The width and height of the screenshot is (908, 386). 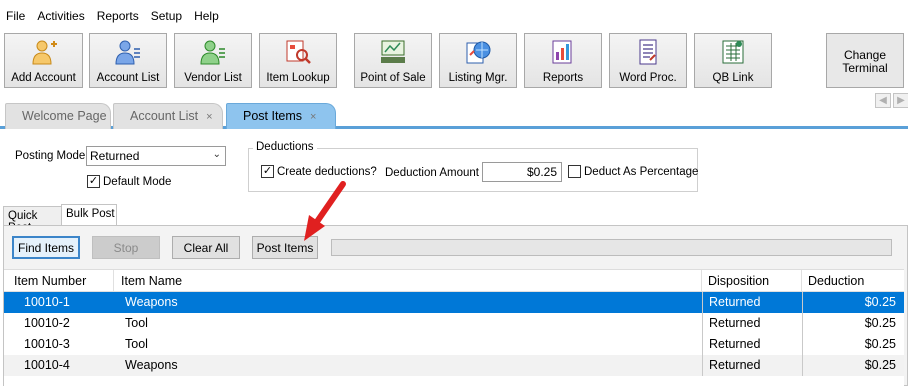 What do you see at coordinates (50, 156) in the screenshot?
I see `posting-mode-label: Posting Mode` at bounding box center [50, 156].